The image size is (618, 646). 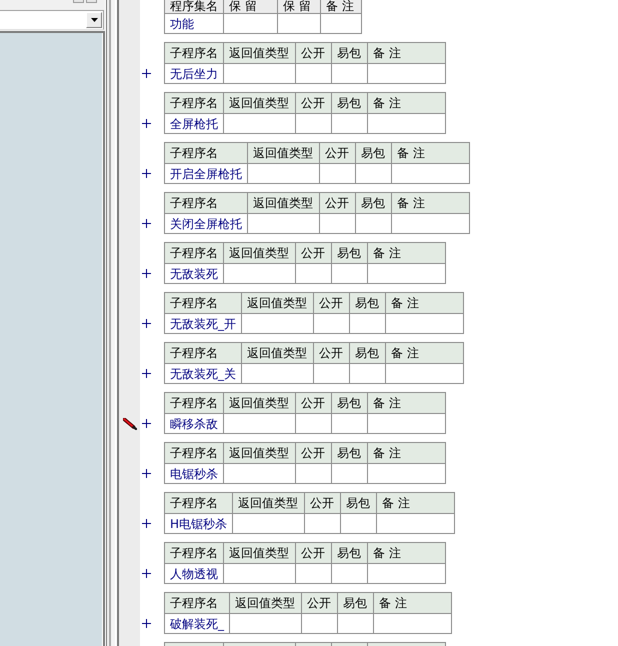 What do you see at coordinates (52, 20) in the screenshot?
I see `dropdown-field` at bounding box center [52, 20].